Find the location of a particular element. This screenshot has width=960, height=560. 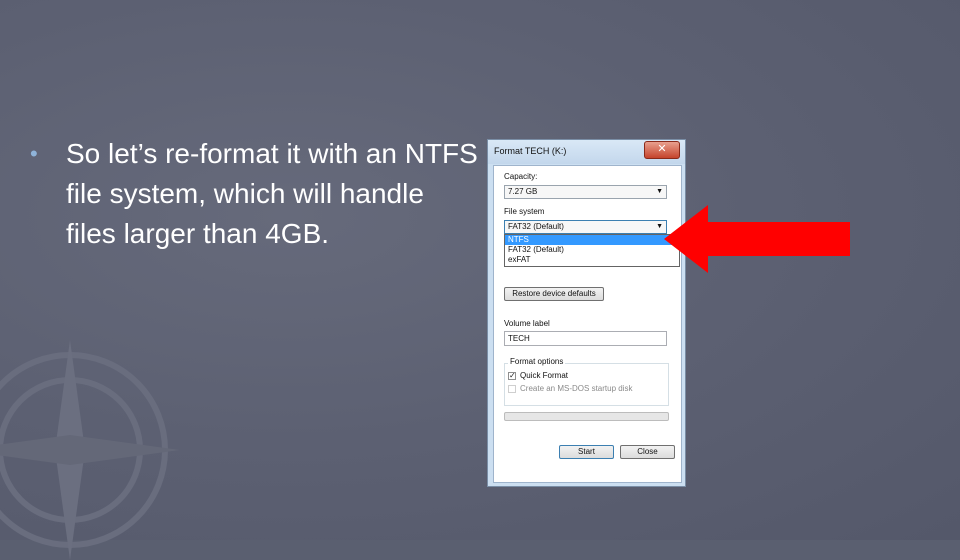

option-ntfs: NTFS is located at coordinates (592, 240).